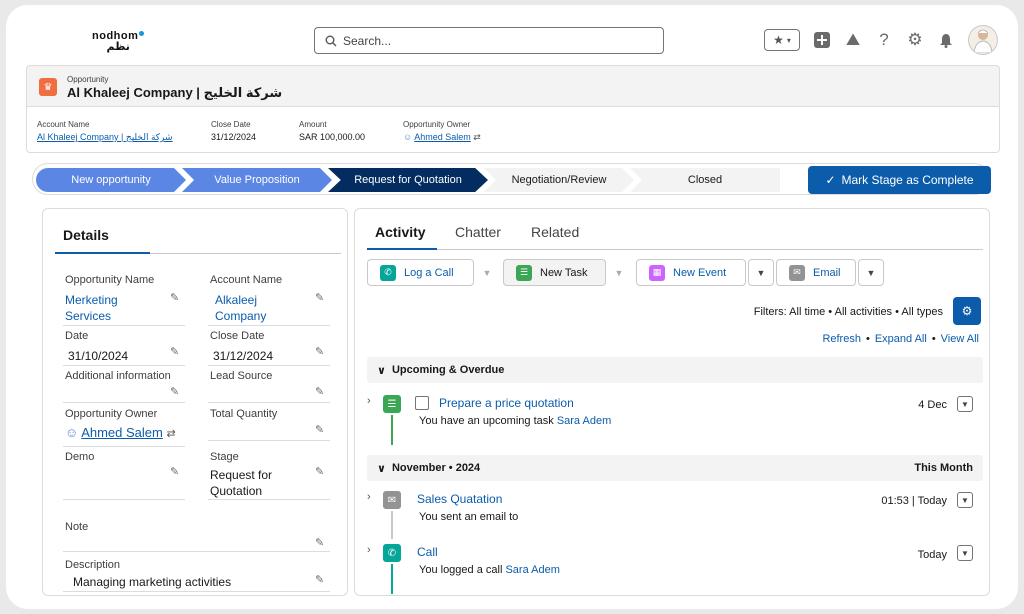  Describe the element at coordinates (400, 232) in the screenshot. I see `tab-activity: Activity` at that location.